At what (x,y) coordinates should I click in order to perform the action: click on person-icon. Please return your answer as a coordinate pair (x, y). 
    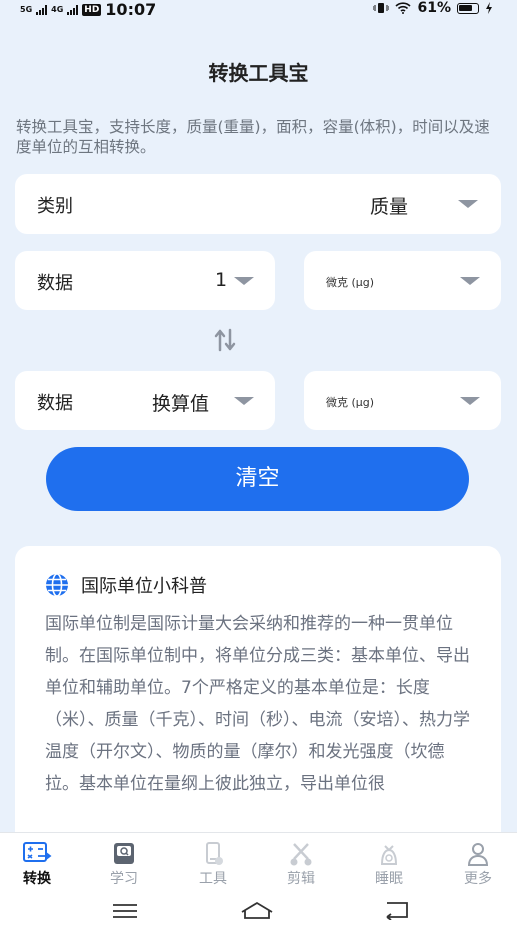
    Looking at the image, I should click on (478, 854).